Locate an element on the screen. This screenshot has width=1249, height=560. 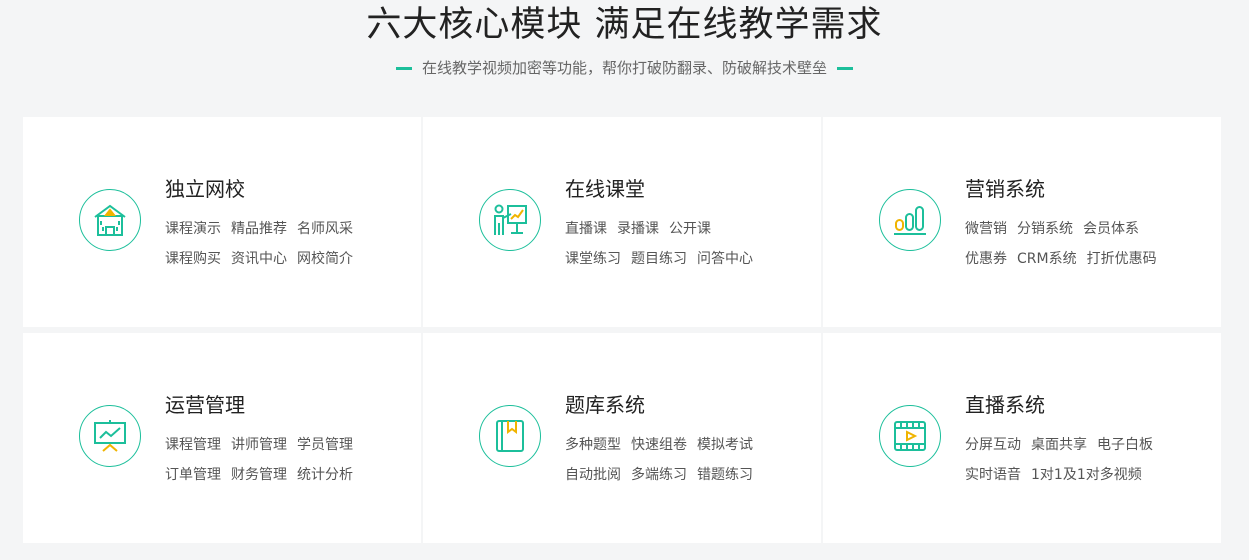
feature-row: 自动批阅 多端练习 错题练习 is located at coordinates (664, 475).